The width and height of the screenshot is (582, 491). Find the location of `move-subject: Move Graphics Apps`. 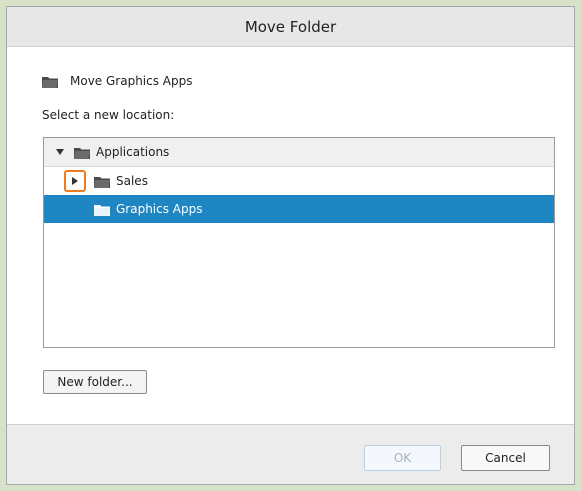

move-subject: Move Graphics Apps is located at coordinates (117, 81).